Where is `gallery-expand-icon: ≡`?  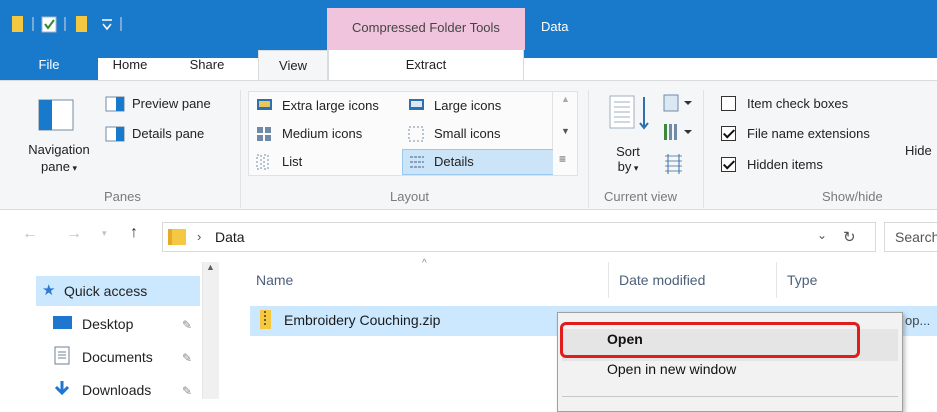
gallery-expand-icon: ≡ is located at coordinates (562, 159).